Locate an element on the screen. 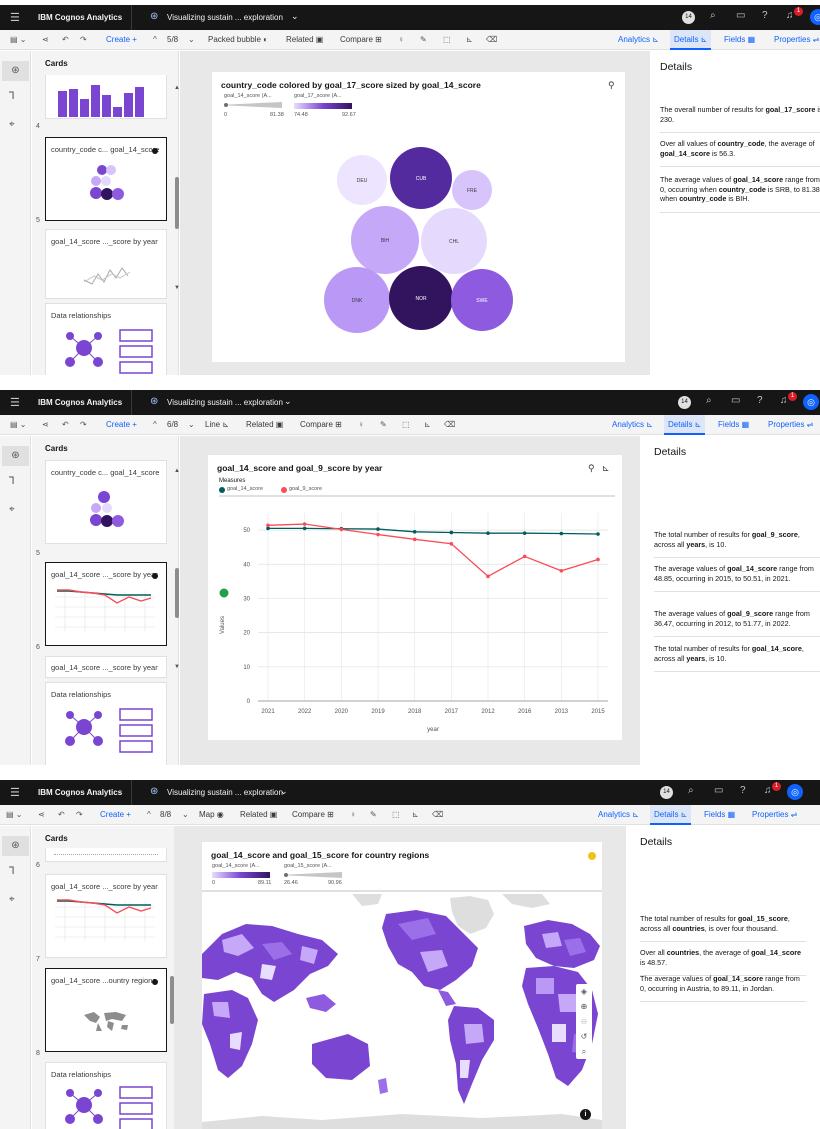  pin-icon: ✎ is located at coordinates (383, 424).